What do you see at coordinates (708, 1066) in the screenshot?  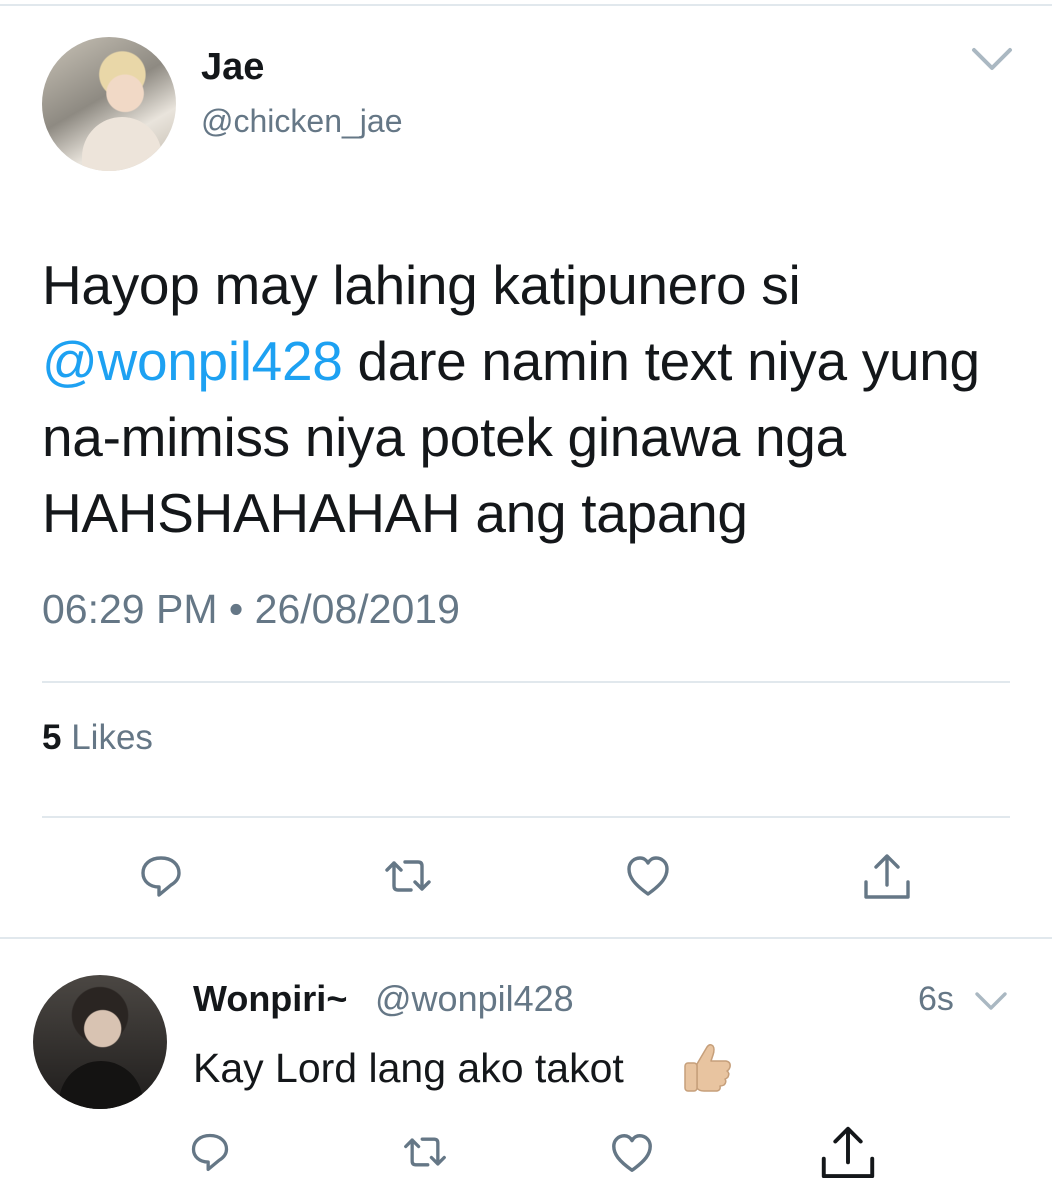 I see `thumbs-up-emoji` at bounding box center [708, 1066].